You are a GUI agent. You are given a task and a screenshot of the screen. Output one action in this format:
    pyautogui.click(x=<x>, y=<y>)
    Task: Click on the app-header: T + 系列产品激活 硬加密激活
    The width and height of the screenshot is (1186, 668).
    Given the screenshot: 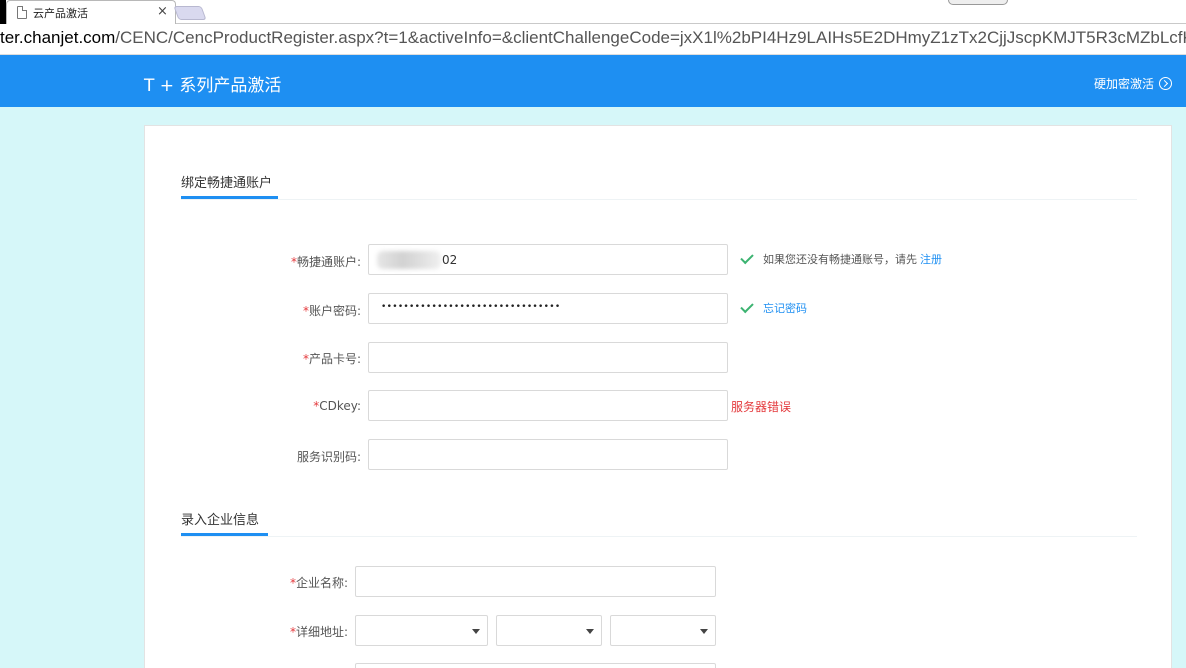 What is the action you would take?
    pyautogui.click(x=593, y=81)
    